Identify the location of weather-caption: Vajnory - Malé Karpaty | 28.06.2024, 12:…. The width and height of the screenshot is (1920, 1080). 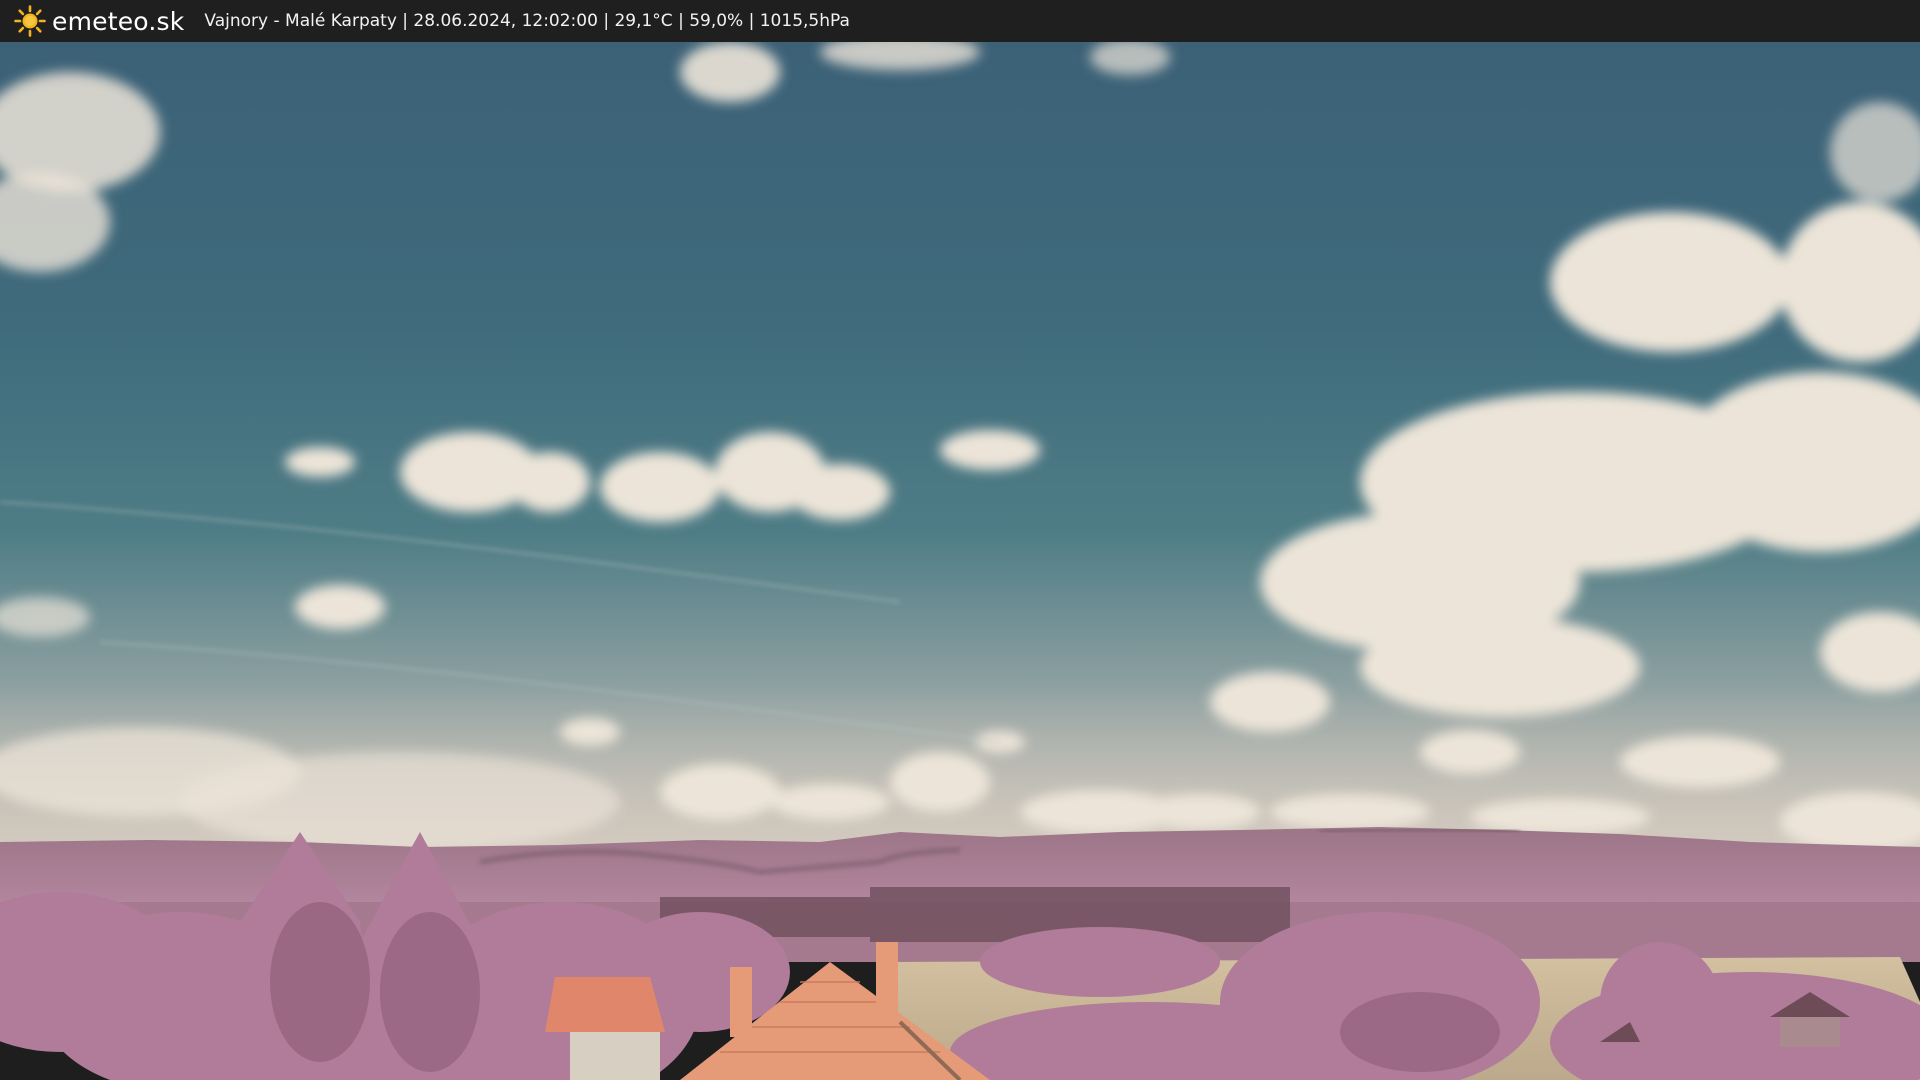
(527, 21).